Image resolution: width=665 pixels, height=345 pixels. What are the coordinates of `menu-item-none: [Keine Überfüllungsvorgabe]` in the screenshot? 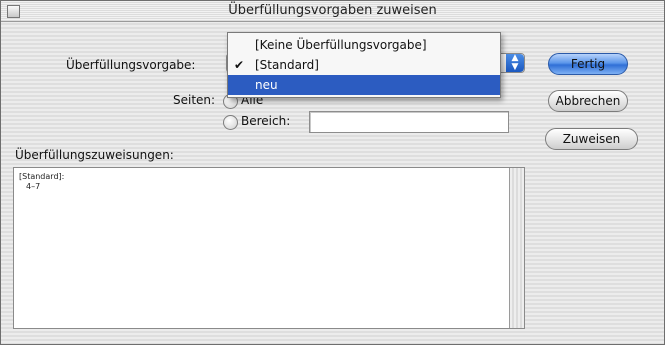 It's located at (364, 45).